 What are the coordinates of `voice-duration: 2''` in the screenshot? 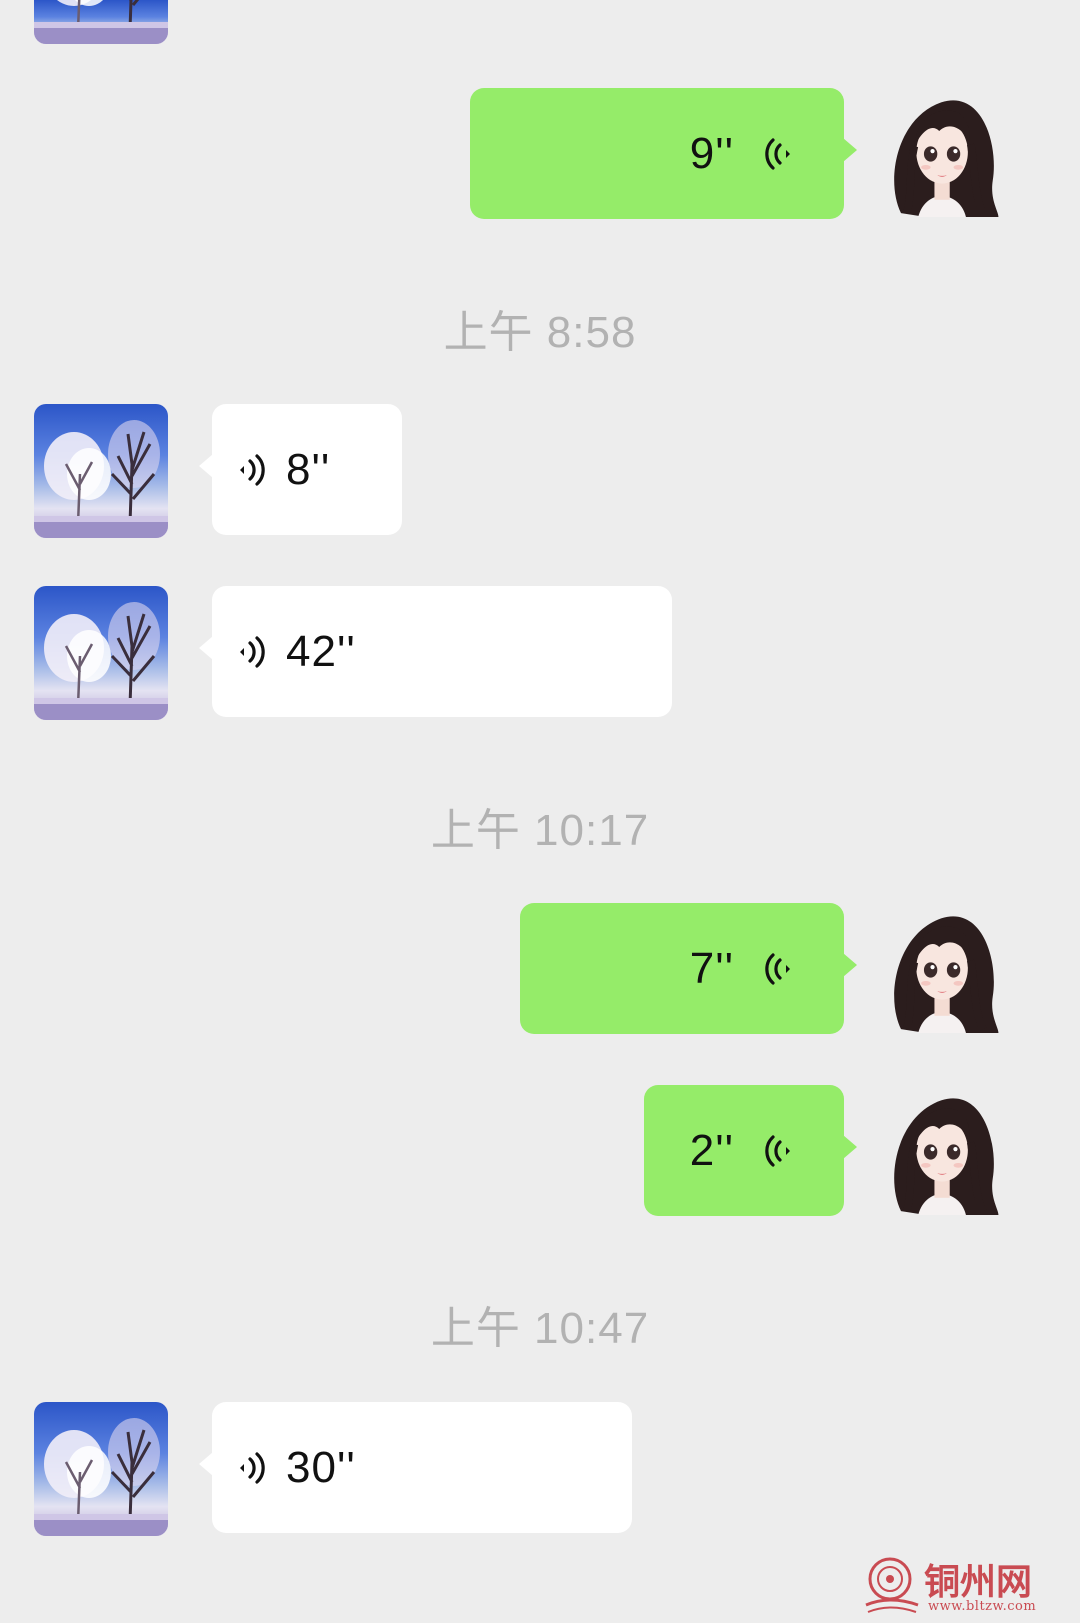 It's located at (711, 1150).